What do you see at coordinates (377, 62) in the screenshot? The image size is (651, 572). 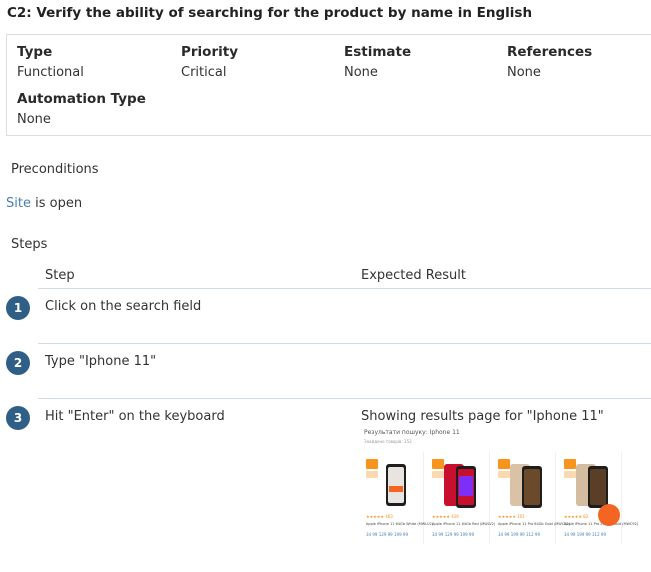 I see `field-estimate: Estimate None` at bounding box center [377, 62].